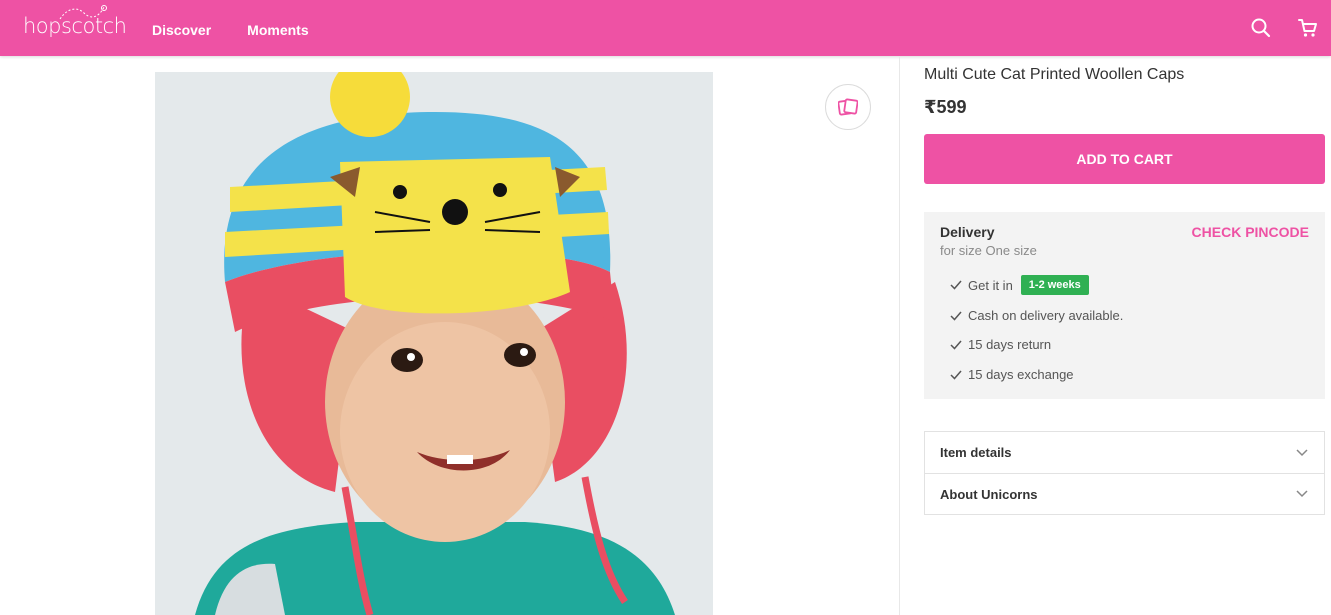 The height and width of the screenshot is (615, 1331). I want to click on delivery-size-note: for size One size, so click(988, 250).